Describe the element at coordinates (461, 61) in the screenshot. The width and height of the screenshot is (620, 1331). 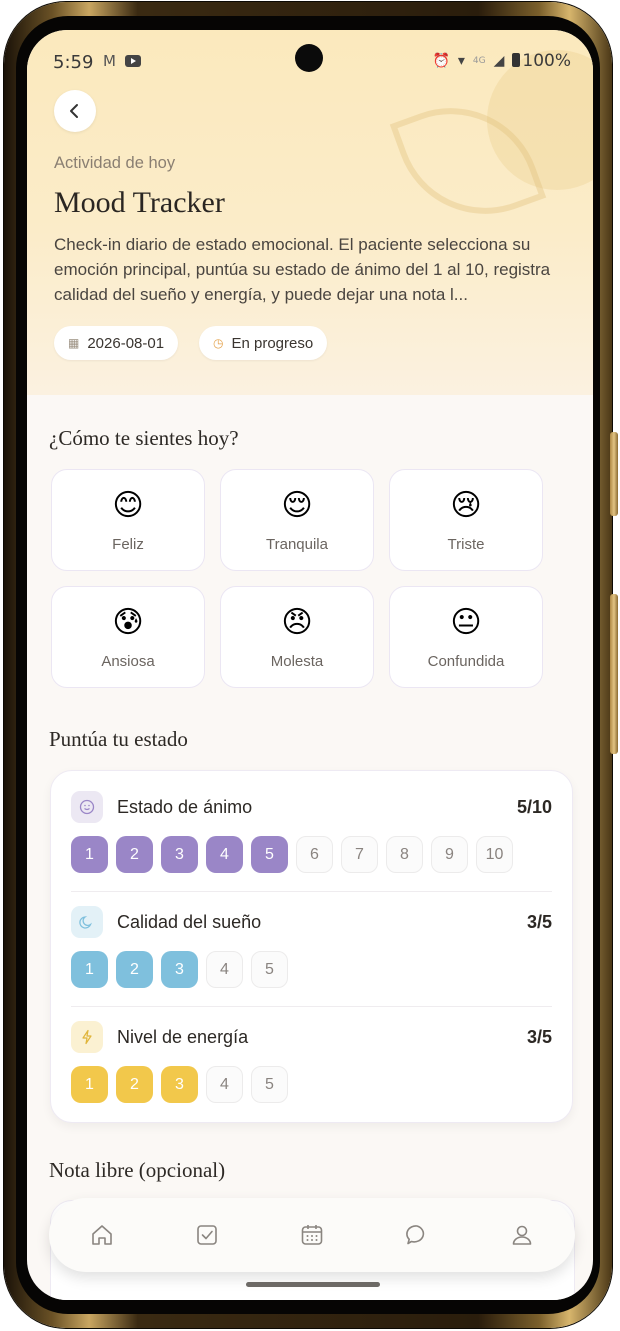
I see `wifi-icon: ▾` at that location.